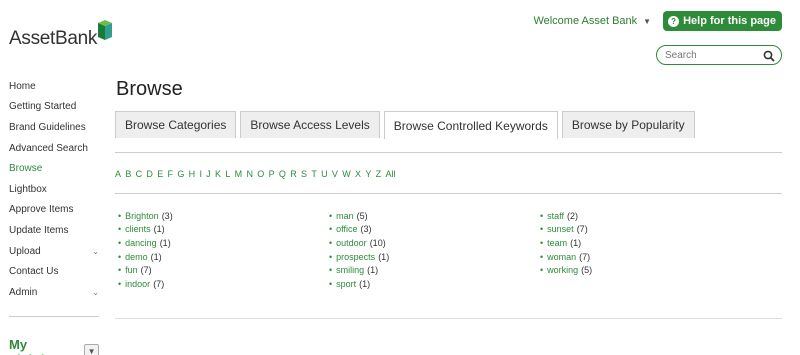 This screenshot has height=355, width=800. What do you see at coordinates (39, 230) in the screenshot?
I see `sidebar-item-label: Update Items` at bounding box center [39, 230].